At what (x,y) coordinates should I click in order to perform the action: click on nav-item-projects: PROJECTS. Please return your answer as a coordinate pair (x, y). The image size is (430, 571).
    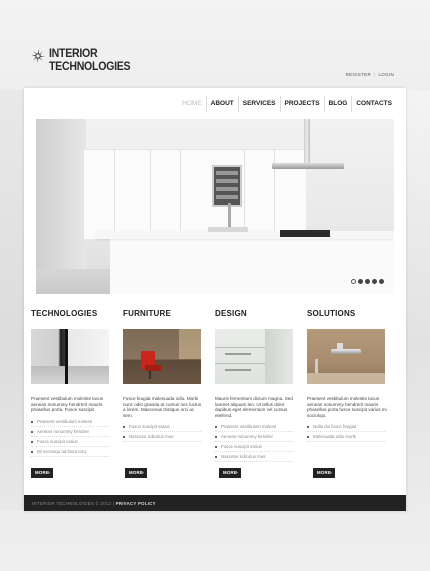
    Looking at the image, I should click on (301, 104).